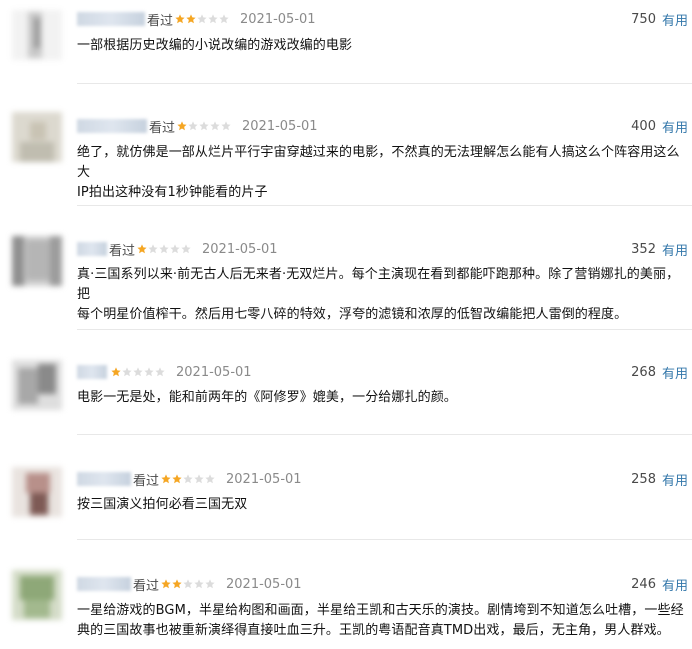 Image resolution: width=692 pixels, height=649 pixels. I want to click on vote-count: 352, so click(643, 249).